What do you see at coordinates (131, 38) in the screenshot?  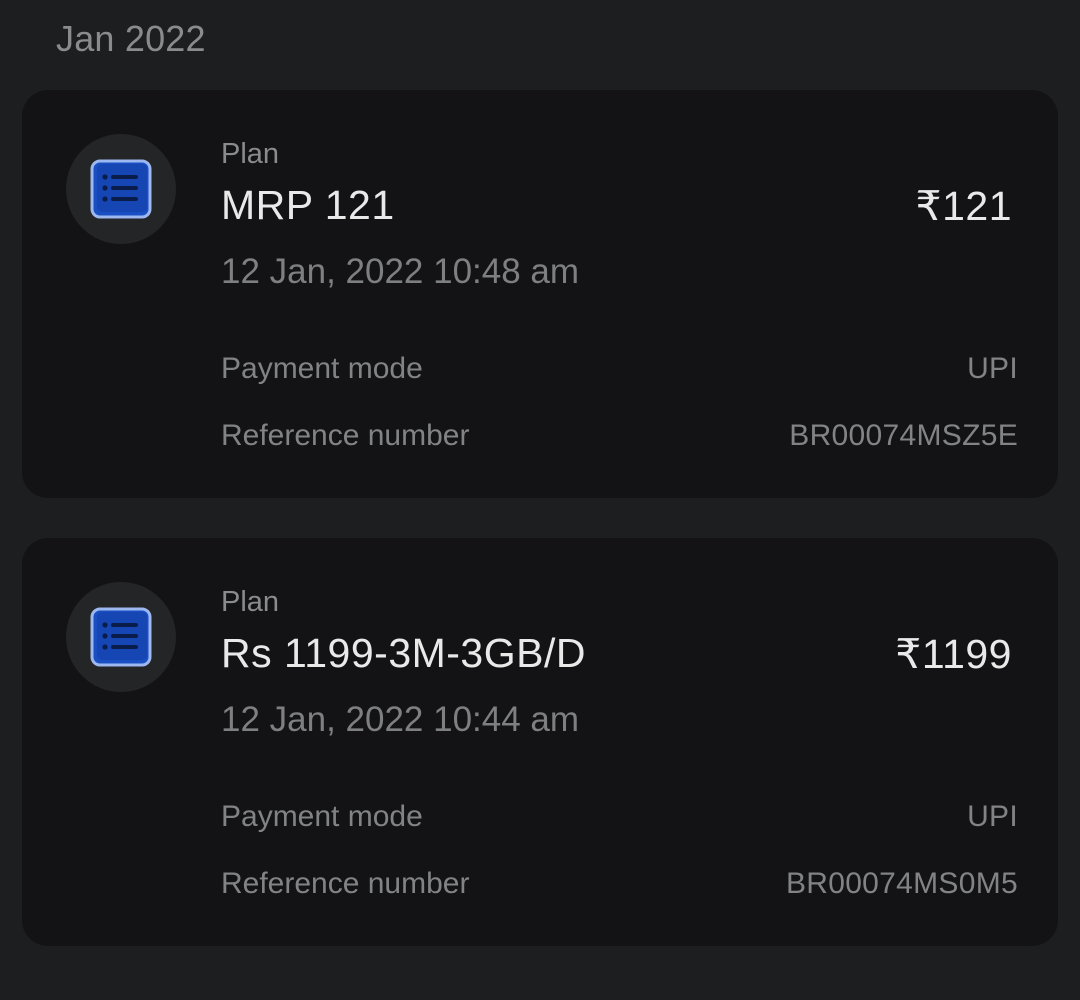 I see `month-header: Jan 2022` at bounding box center [131, 38].